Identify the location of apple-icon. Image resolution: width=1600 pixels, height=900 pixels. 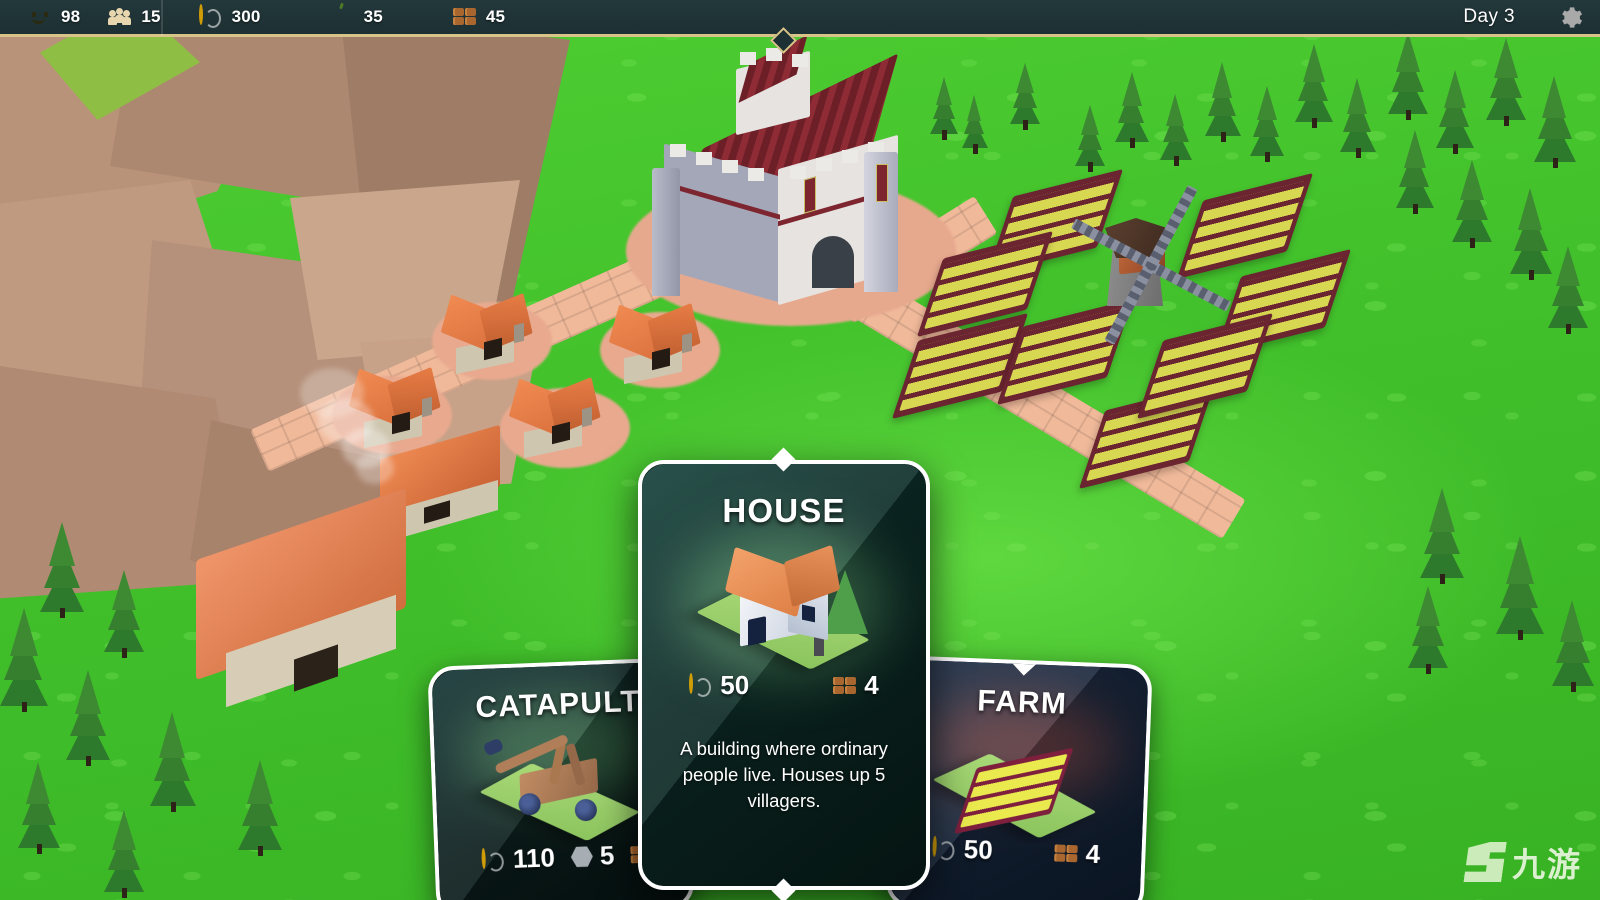
(343, 15).